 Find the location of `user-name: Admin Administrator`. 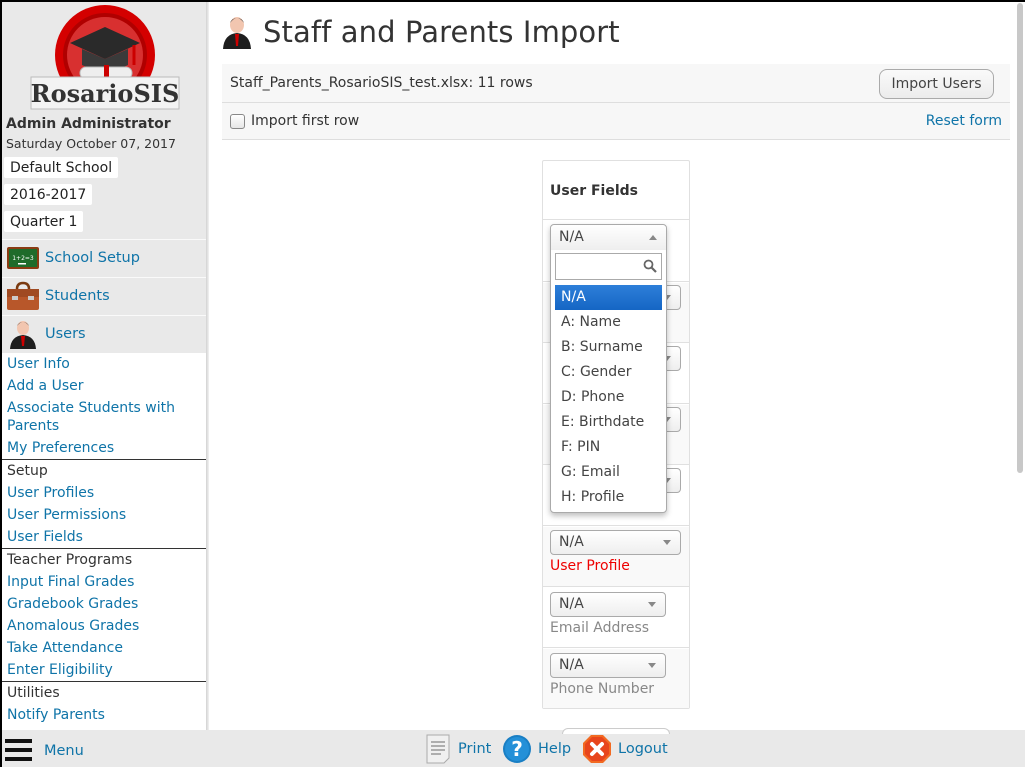

user-name: Admin Administrator is located at coordinates (88, 124).